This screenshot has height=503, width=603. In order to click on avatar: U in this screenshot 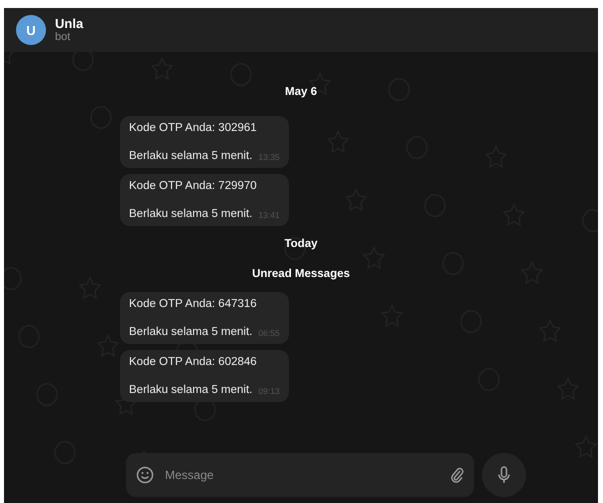, I will do `click(31, 30)`.